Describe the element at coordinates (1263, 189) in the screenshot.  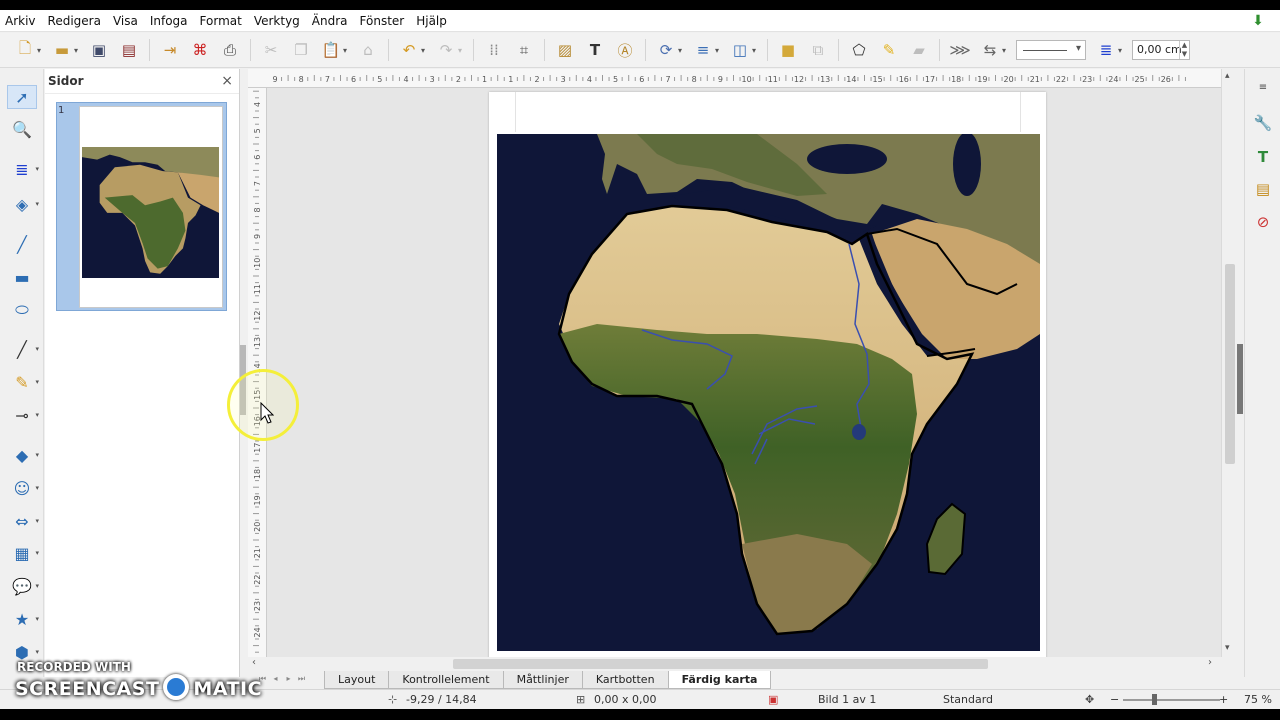
I see `gallery-icon: ▤` at that location.